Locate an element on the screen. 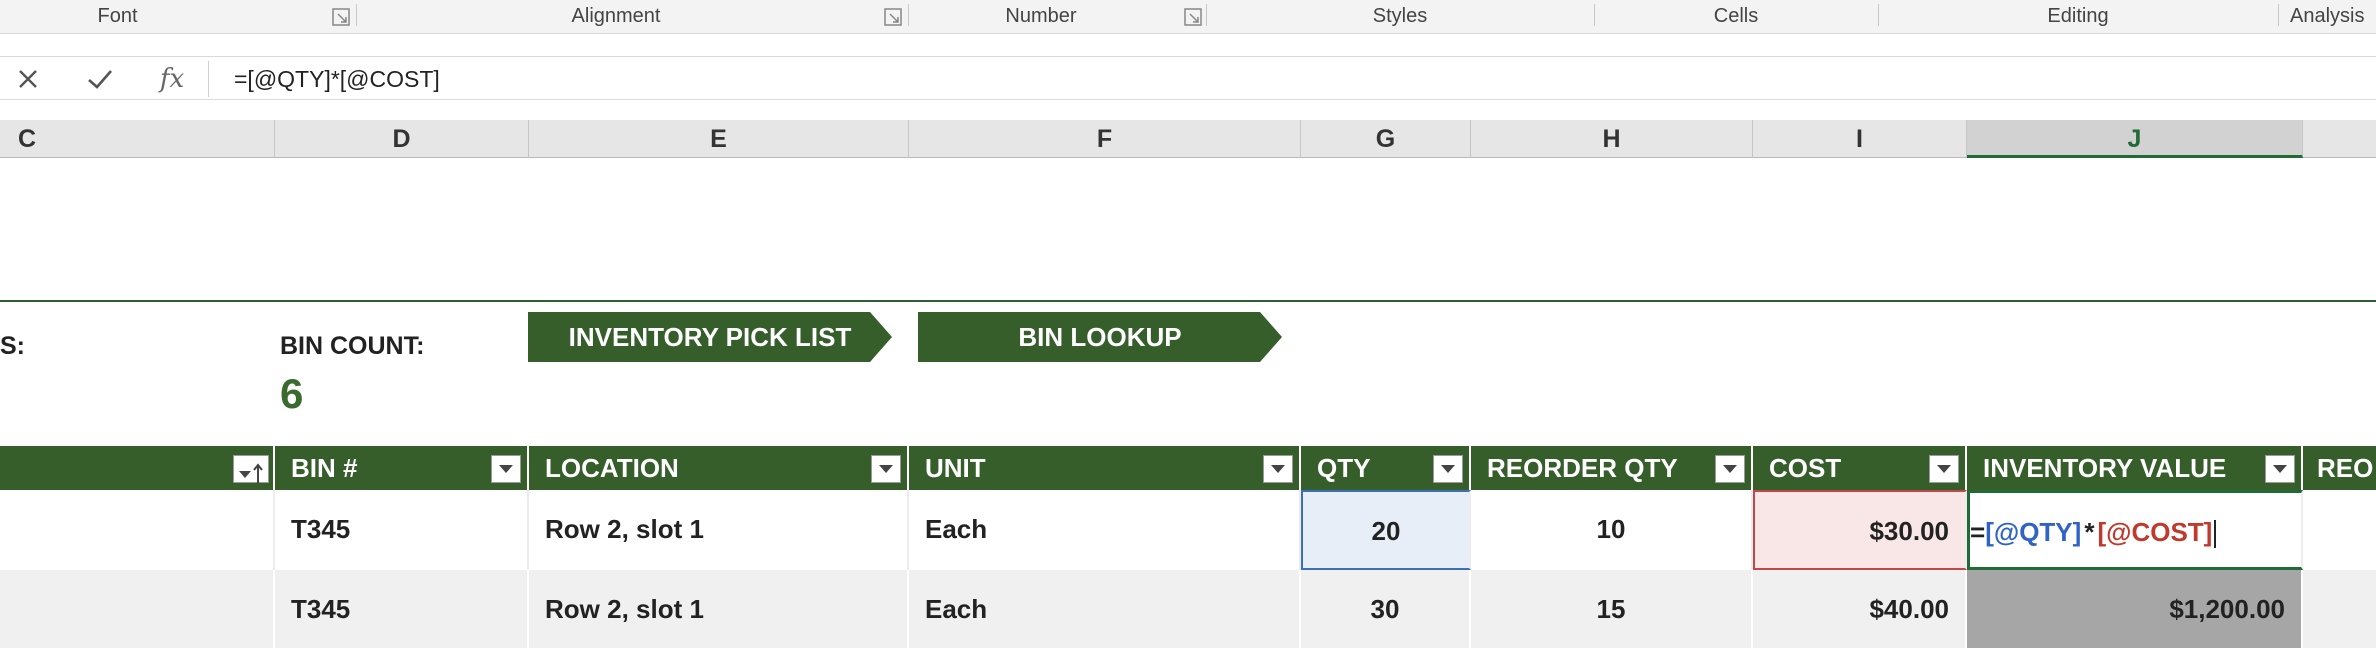  column-header-next is located at coordinates (2339, 139).